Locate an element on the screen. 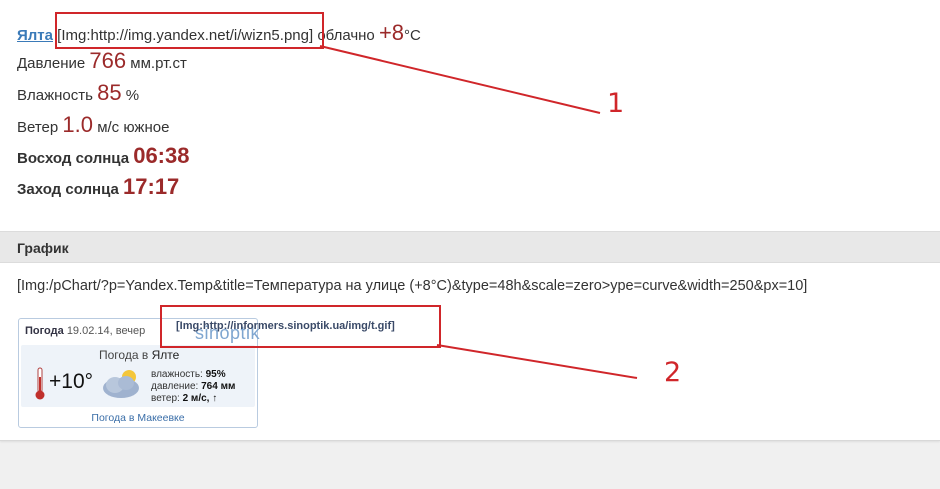 This screenshot has height=489, width=940. sunset-line: Заход солнца 17:17 is located at coordinates (98, 187).